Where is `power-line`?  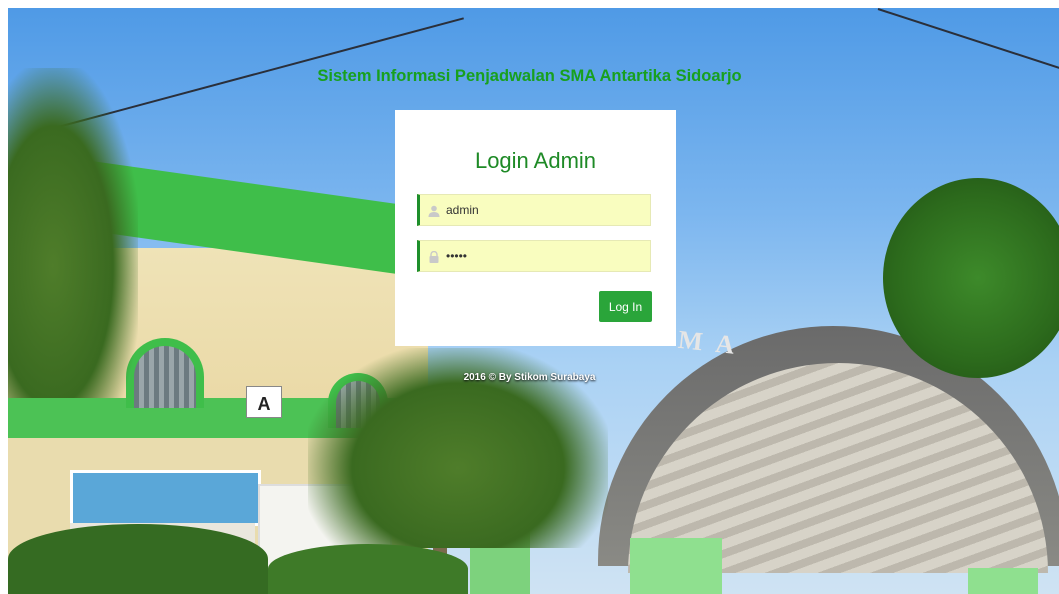
power-line is located at coordinates (968, 40).